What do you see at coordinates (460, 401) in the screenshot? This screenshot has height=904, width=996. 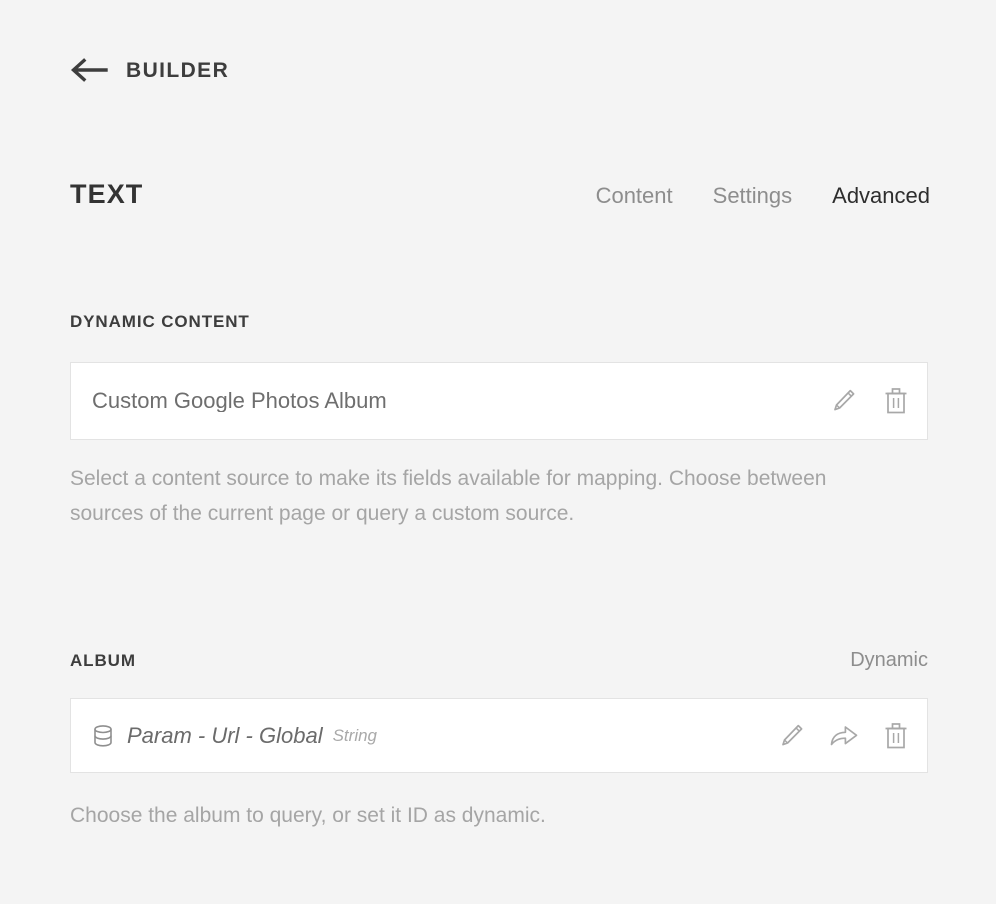 I see `dynamic-content-value-wrap: Custom Google Photos Album` at bounding box center [460, 401].